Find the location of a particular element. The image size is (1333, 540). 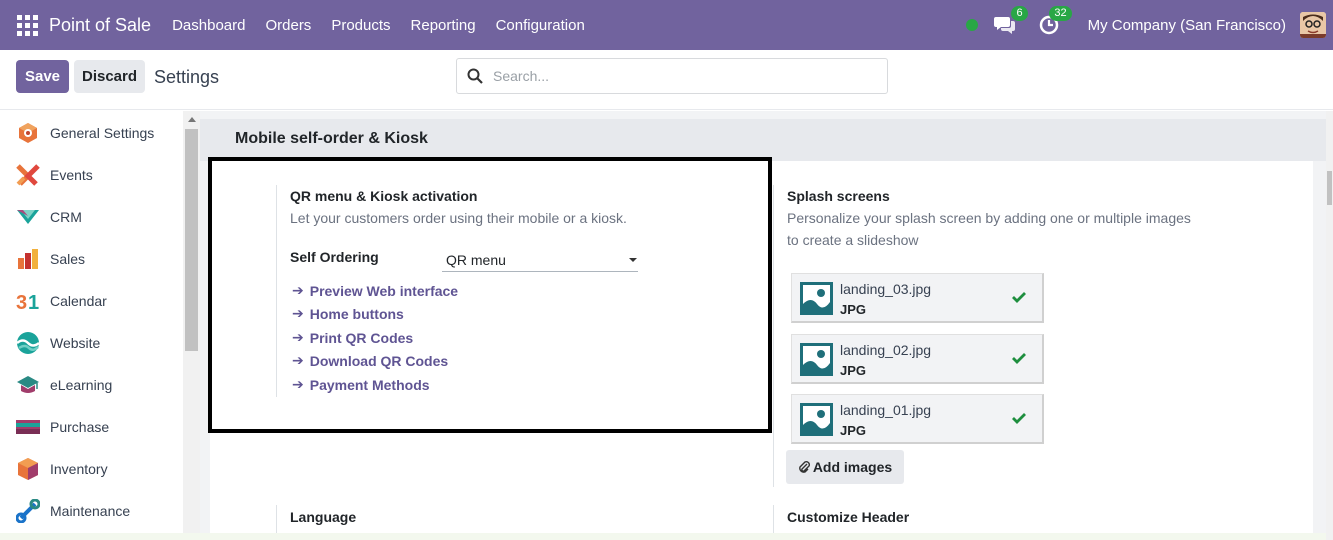

link-label: Preview Web interface is located at coordinates (384, 290).